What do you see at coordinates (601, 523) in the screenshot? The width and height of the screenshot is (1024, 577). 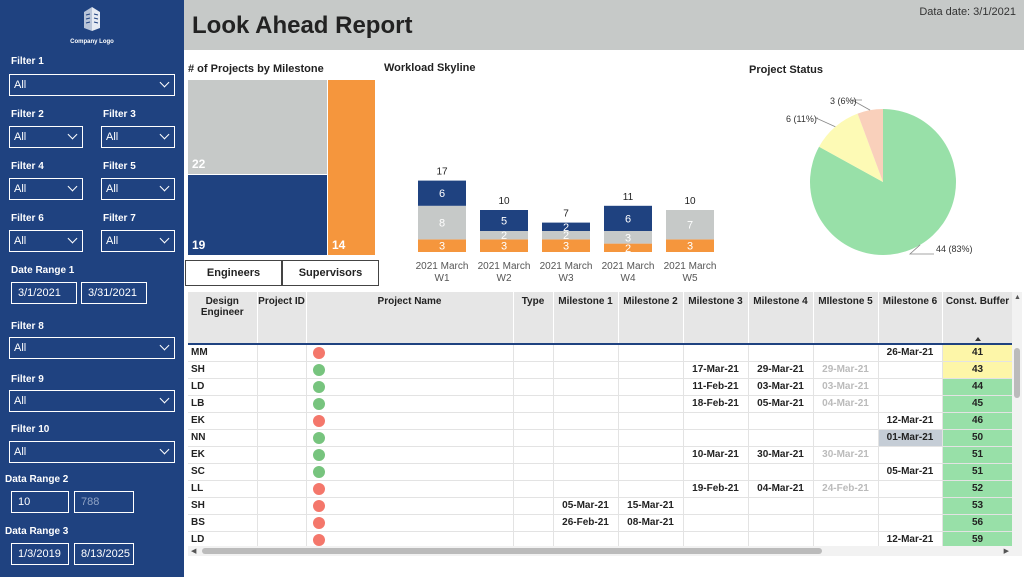 I see `table-row: BS 26-Feb-21 08-Mar-21 56` at bounding box center [601, 523].